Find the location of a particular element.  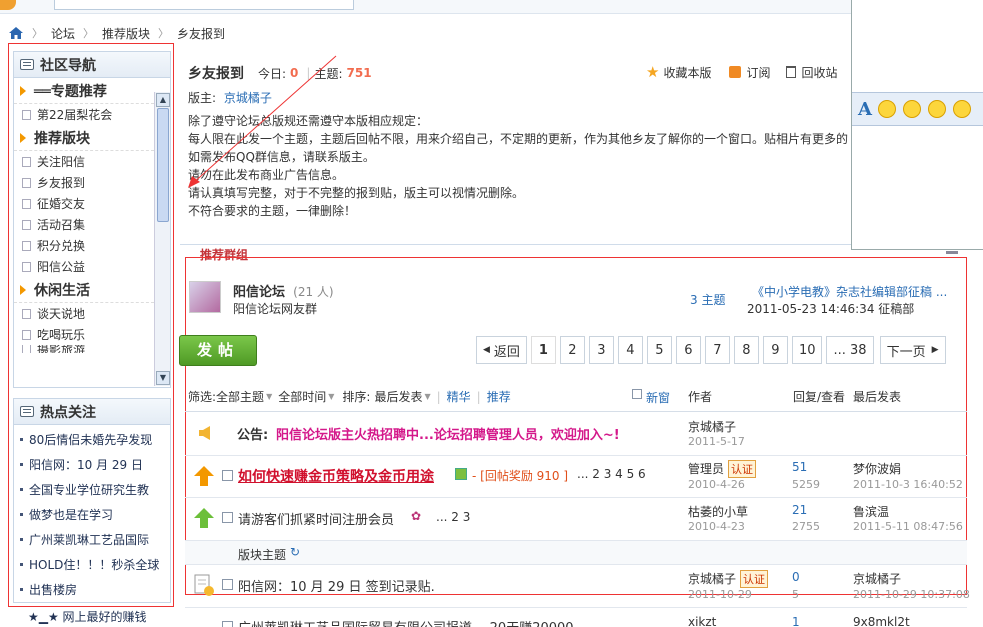

nav-item: 关注阳信 is located at coordinates (84, 161).